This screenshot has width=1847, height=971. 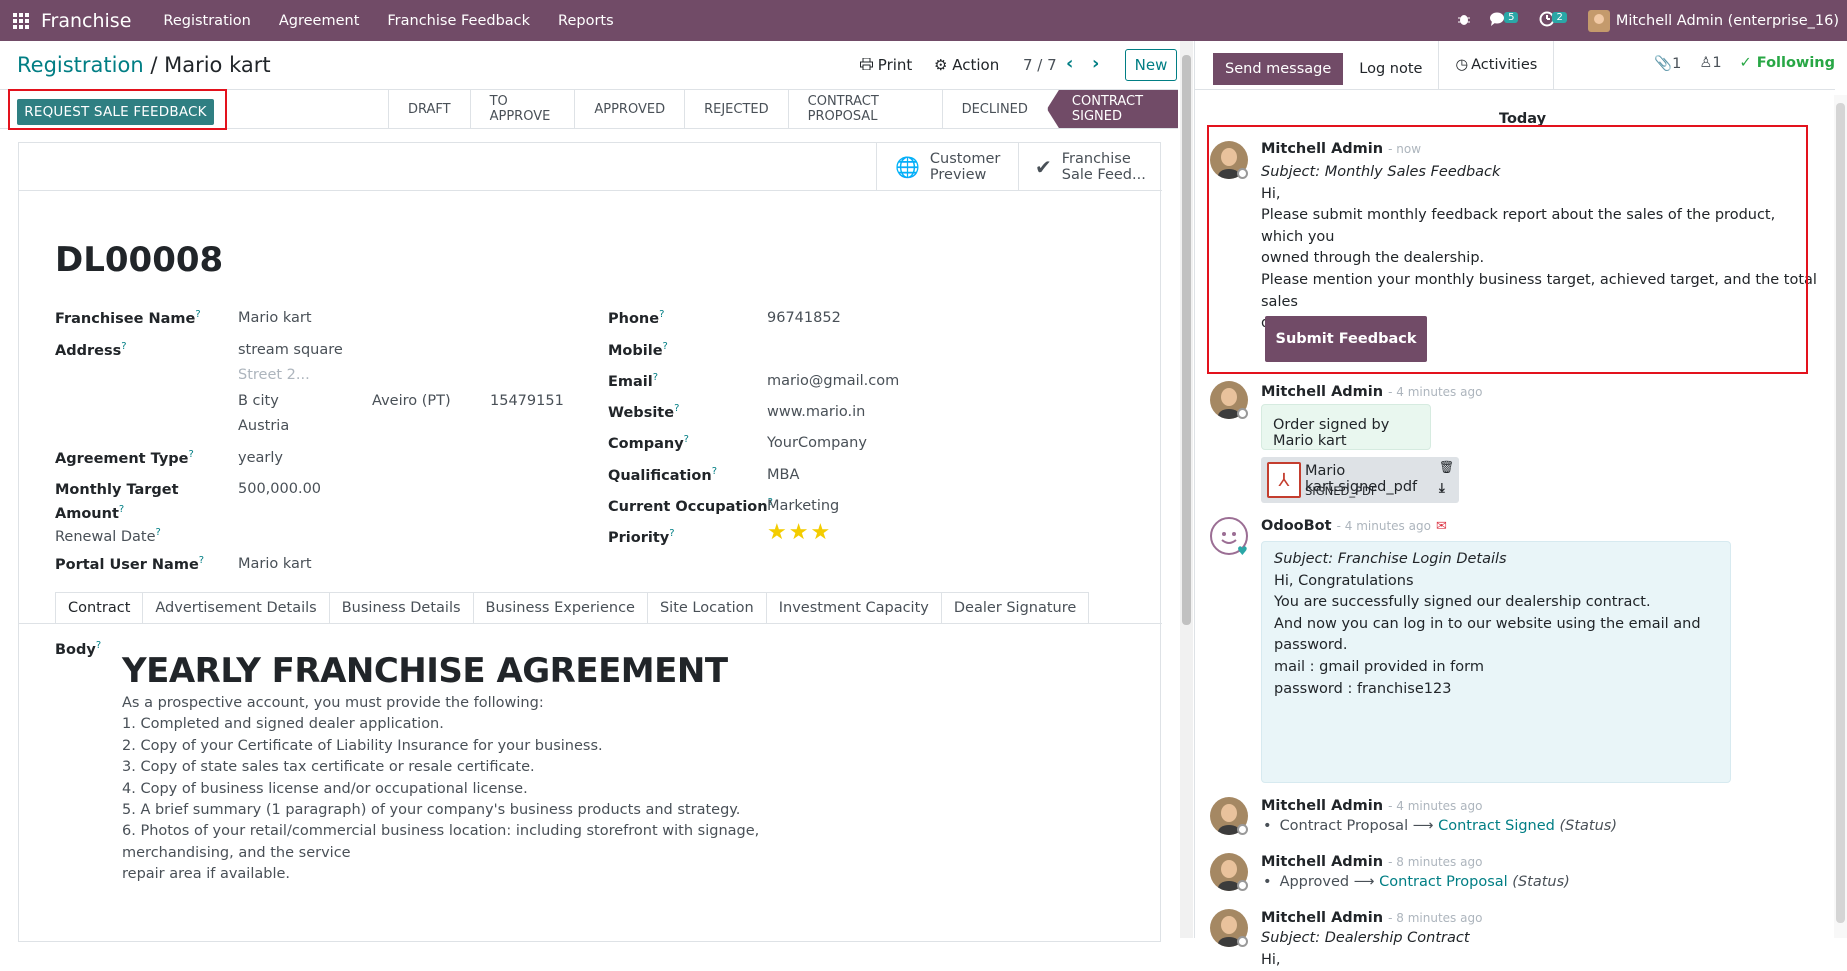 What do you see at coordinates (260, 458) in the screenshot?
I see `agreement-type-field: yearly` at bounding box center [260, 458].